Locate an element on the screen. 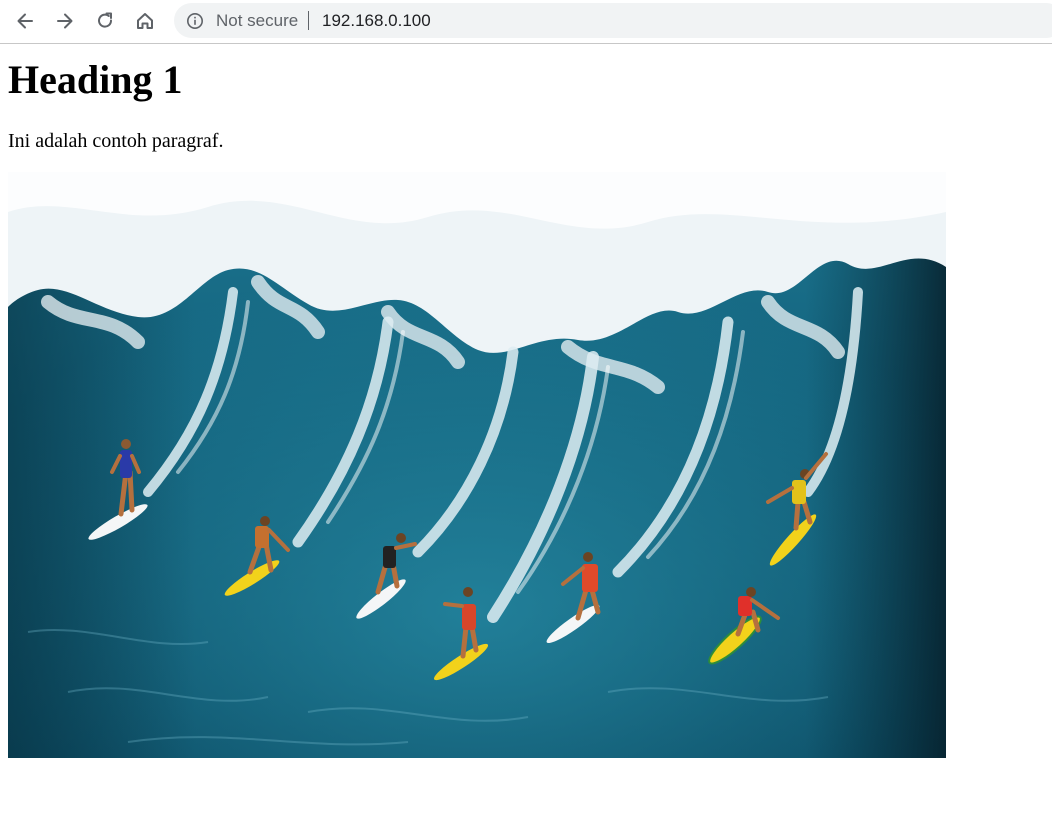 The width and height of the screenshot is (1052, 835). omnibox-divider is located at coordinates (308, 20).